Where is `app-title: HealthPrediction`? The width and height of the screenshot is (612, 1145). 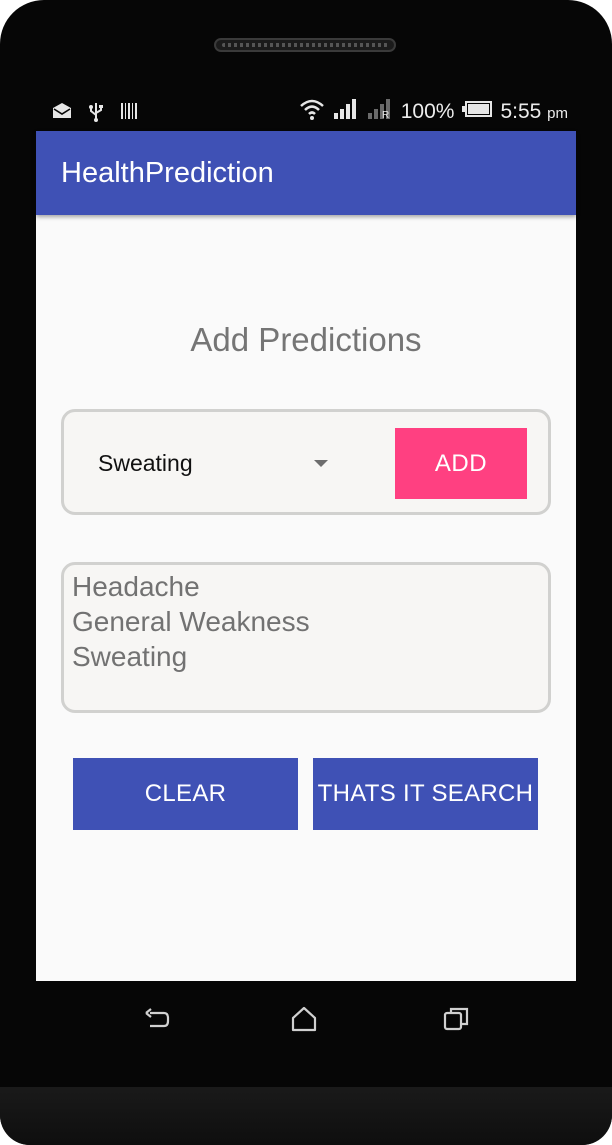 app-title: HealthPrediction is located at coordinates (167, 173).